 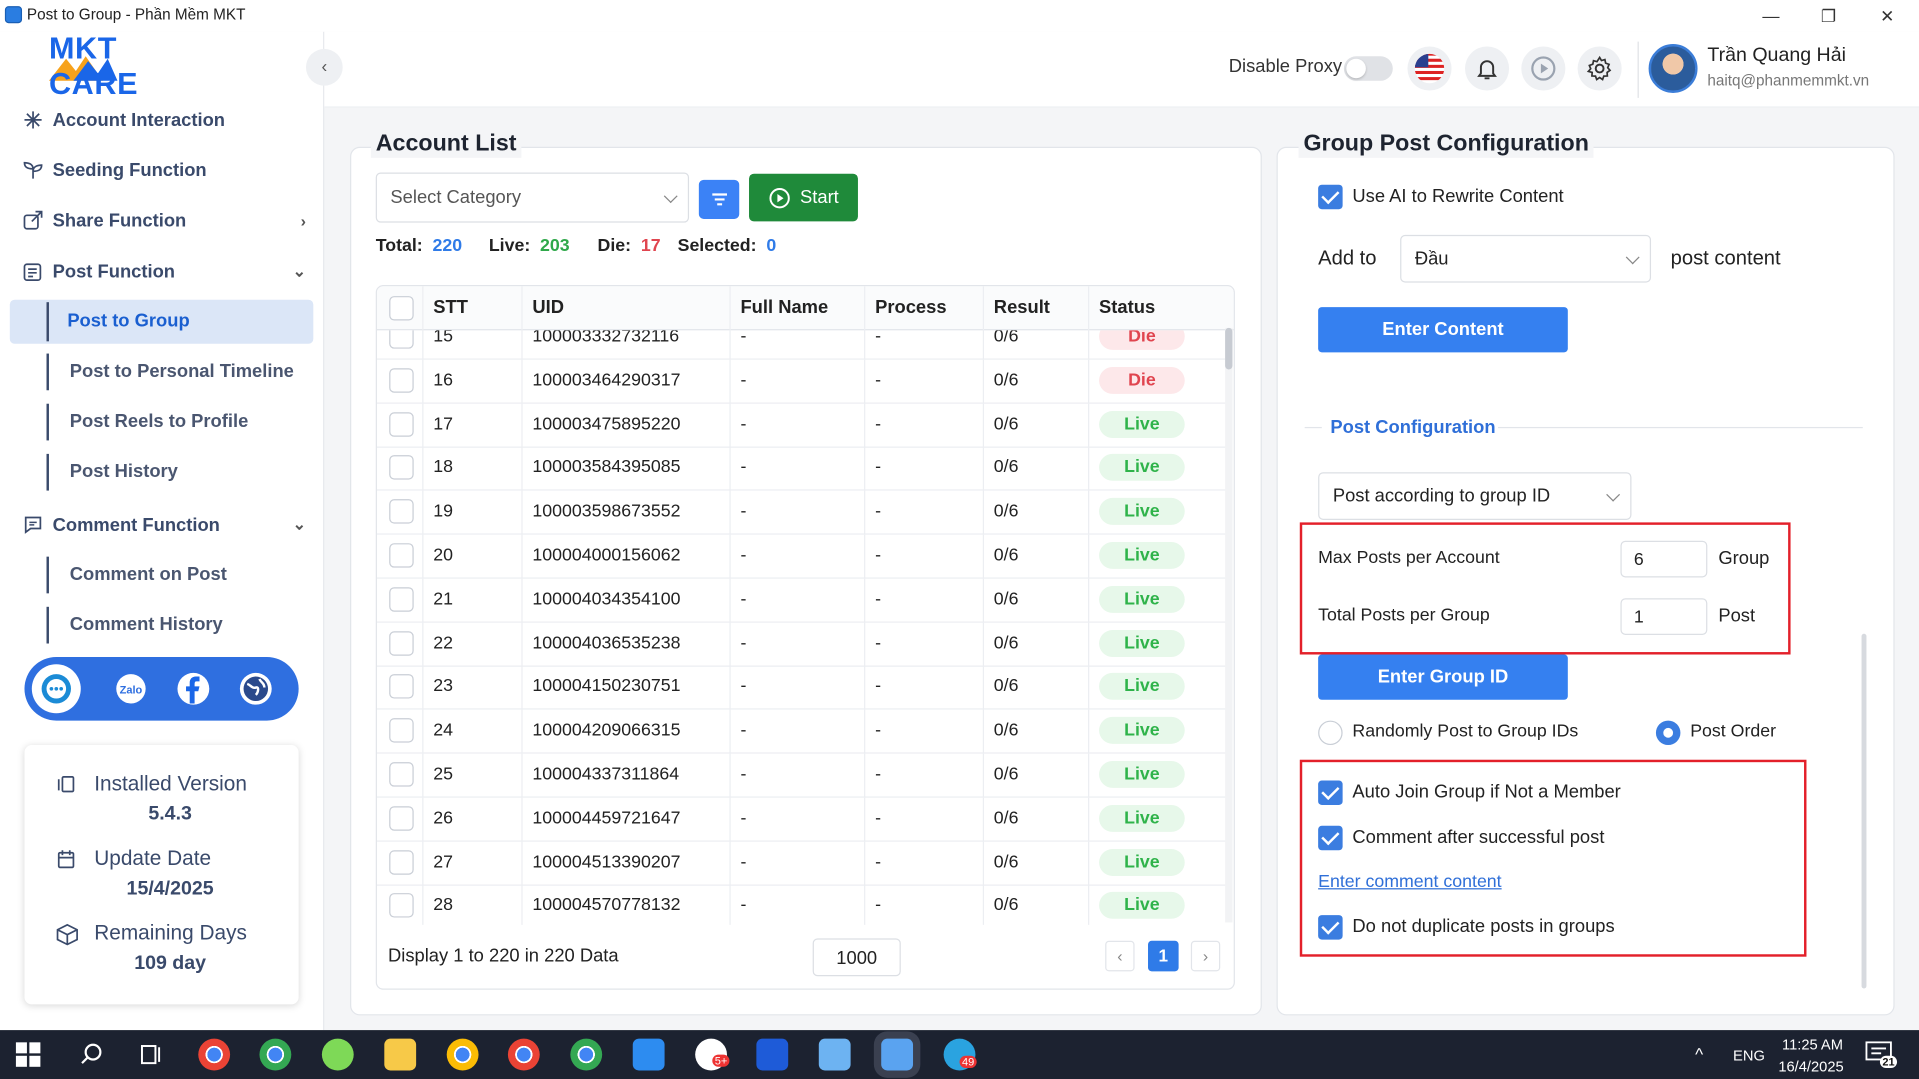 What do you see at coordinates (801, 775) in the screenshot?
I see `table-row: 25 100004337311864- -0/6 Live` at bounding box center [801, 775].